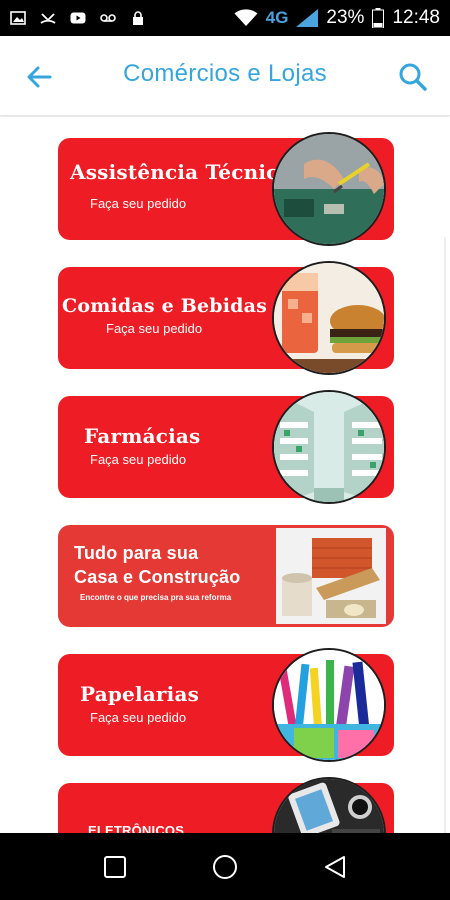  Describe the element at coordinates (157, 577) in the screenshot. I see `card-title-line2: Casa e Construção` at that location.